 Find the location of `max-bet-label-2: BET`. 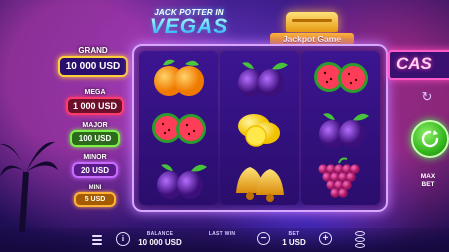

max-bet-label-2: BET is located at coordinates (428, 184).